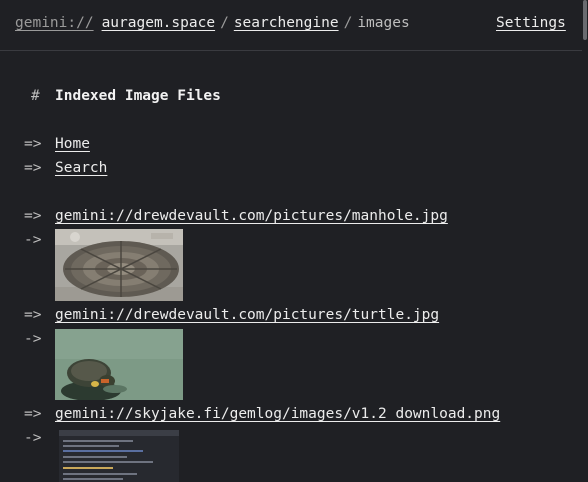  What do you see at coordinates (286, 23) in the screenshot?
I see `breadcrumb-searchengine-link: searchengine` at bounding box center [286, 23].